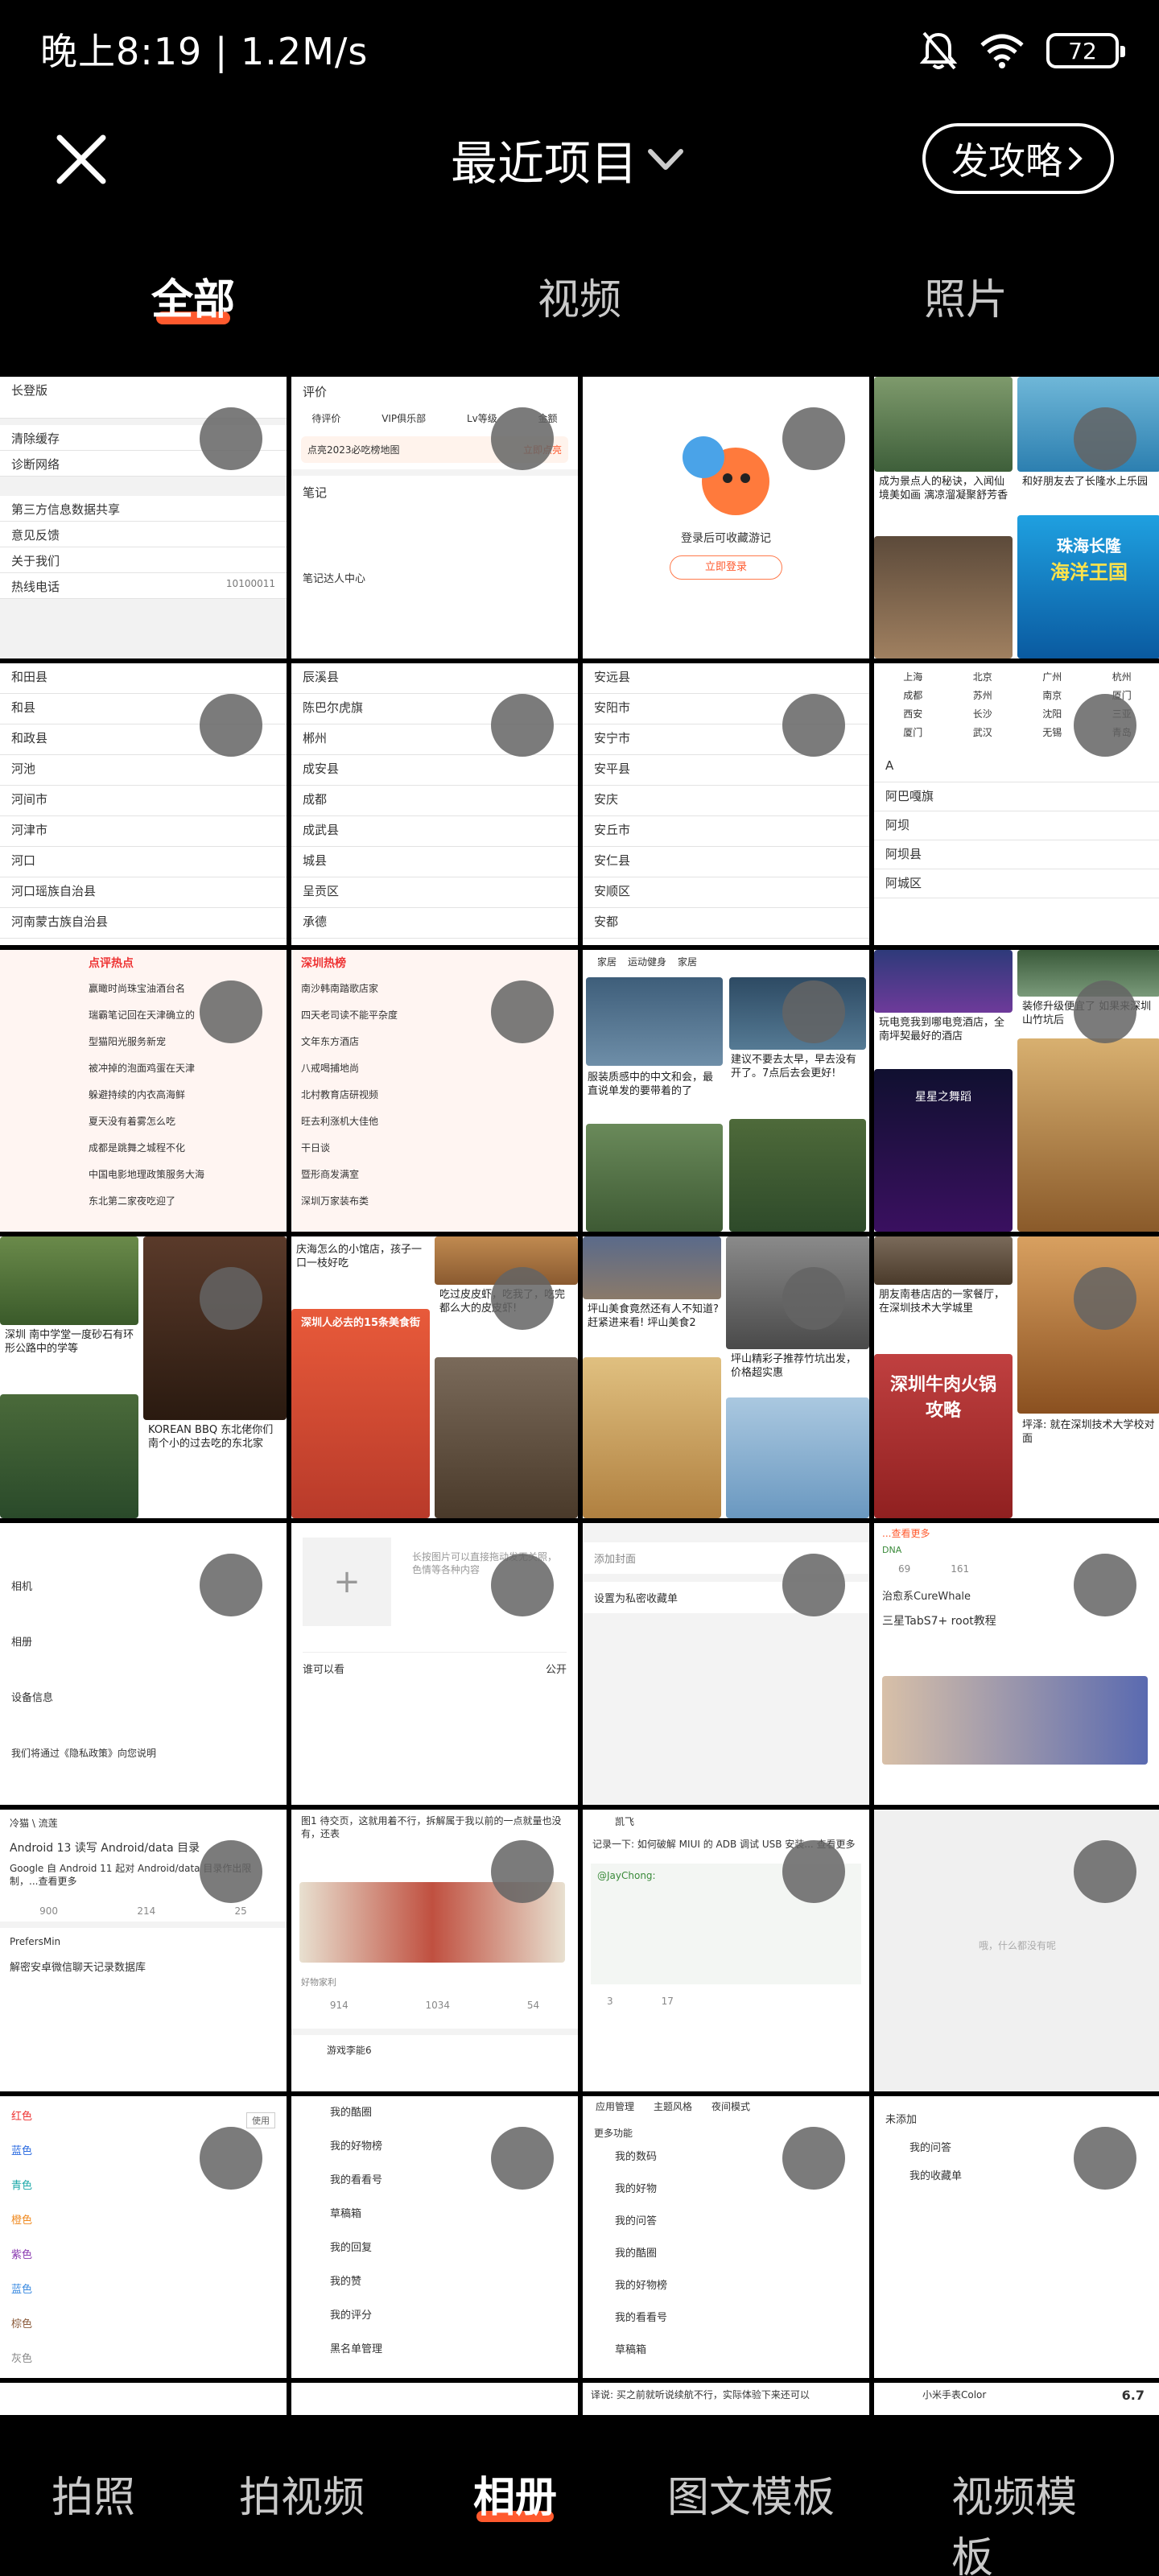 This screenshot has height=2576, width=1159. Describe the element at coordinates (323, 964) in the screenshot. I see `hot-list-title: 深圳热榜` at that location.